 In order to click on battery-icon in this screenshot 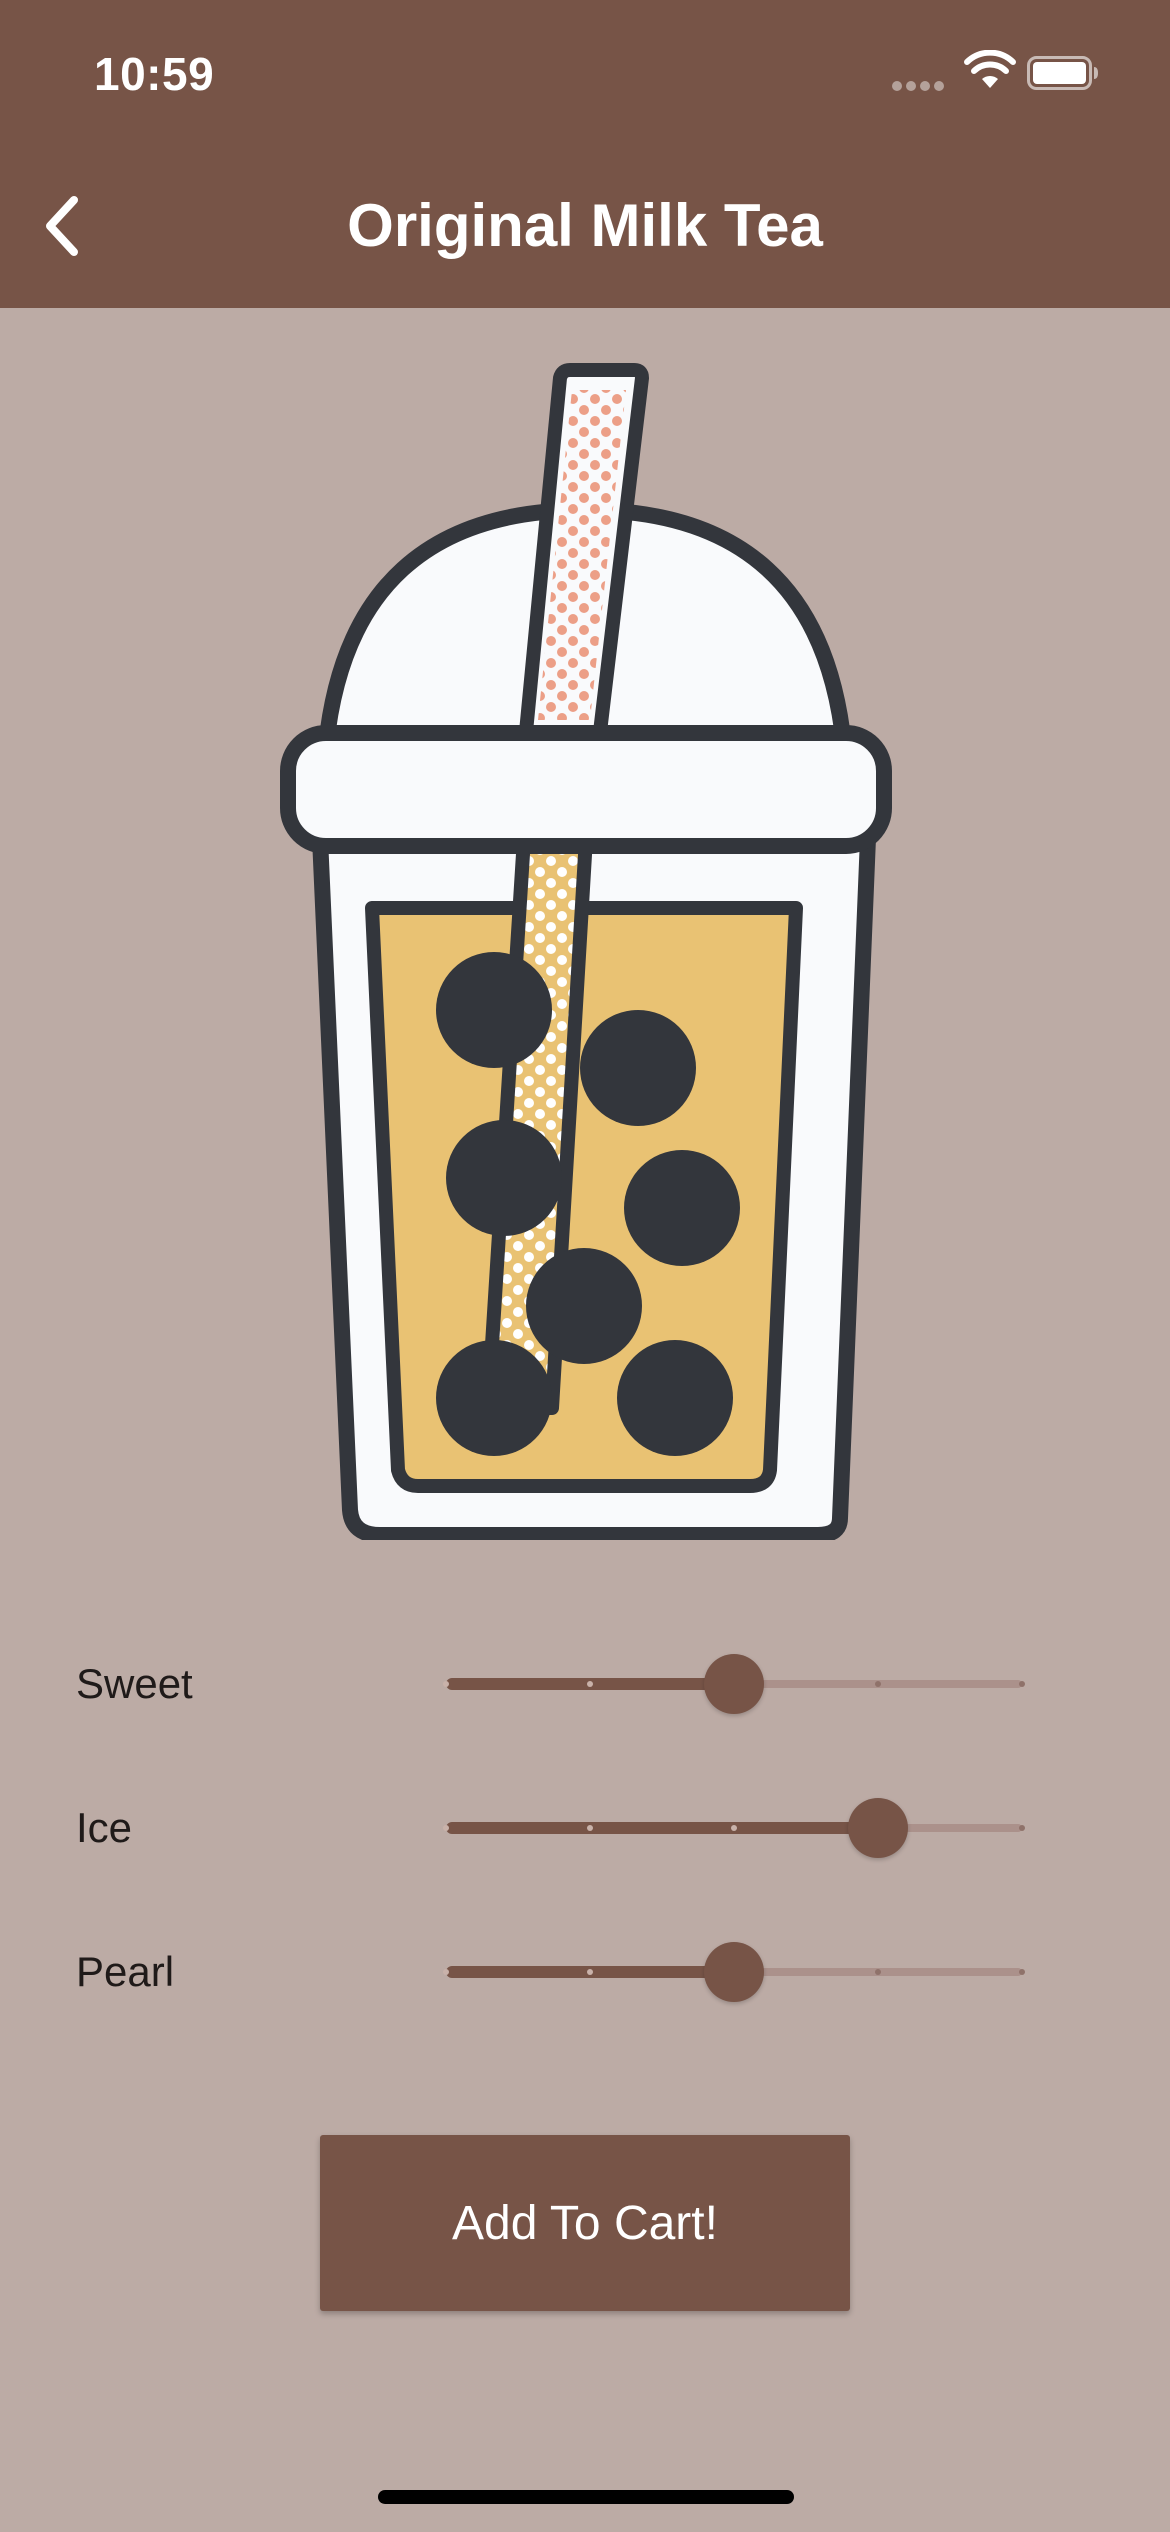, I will do `click(1062, 73)`.